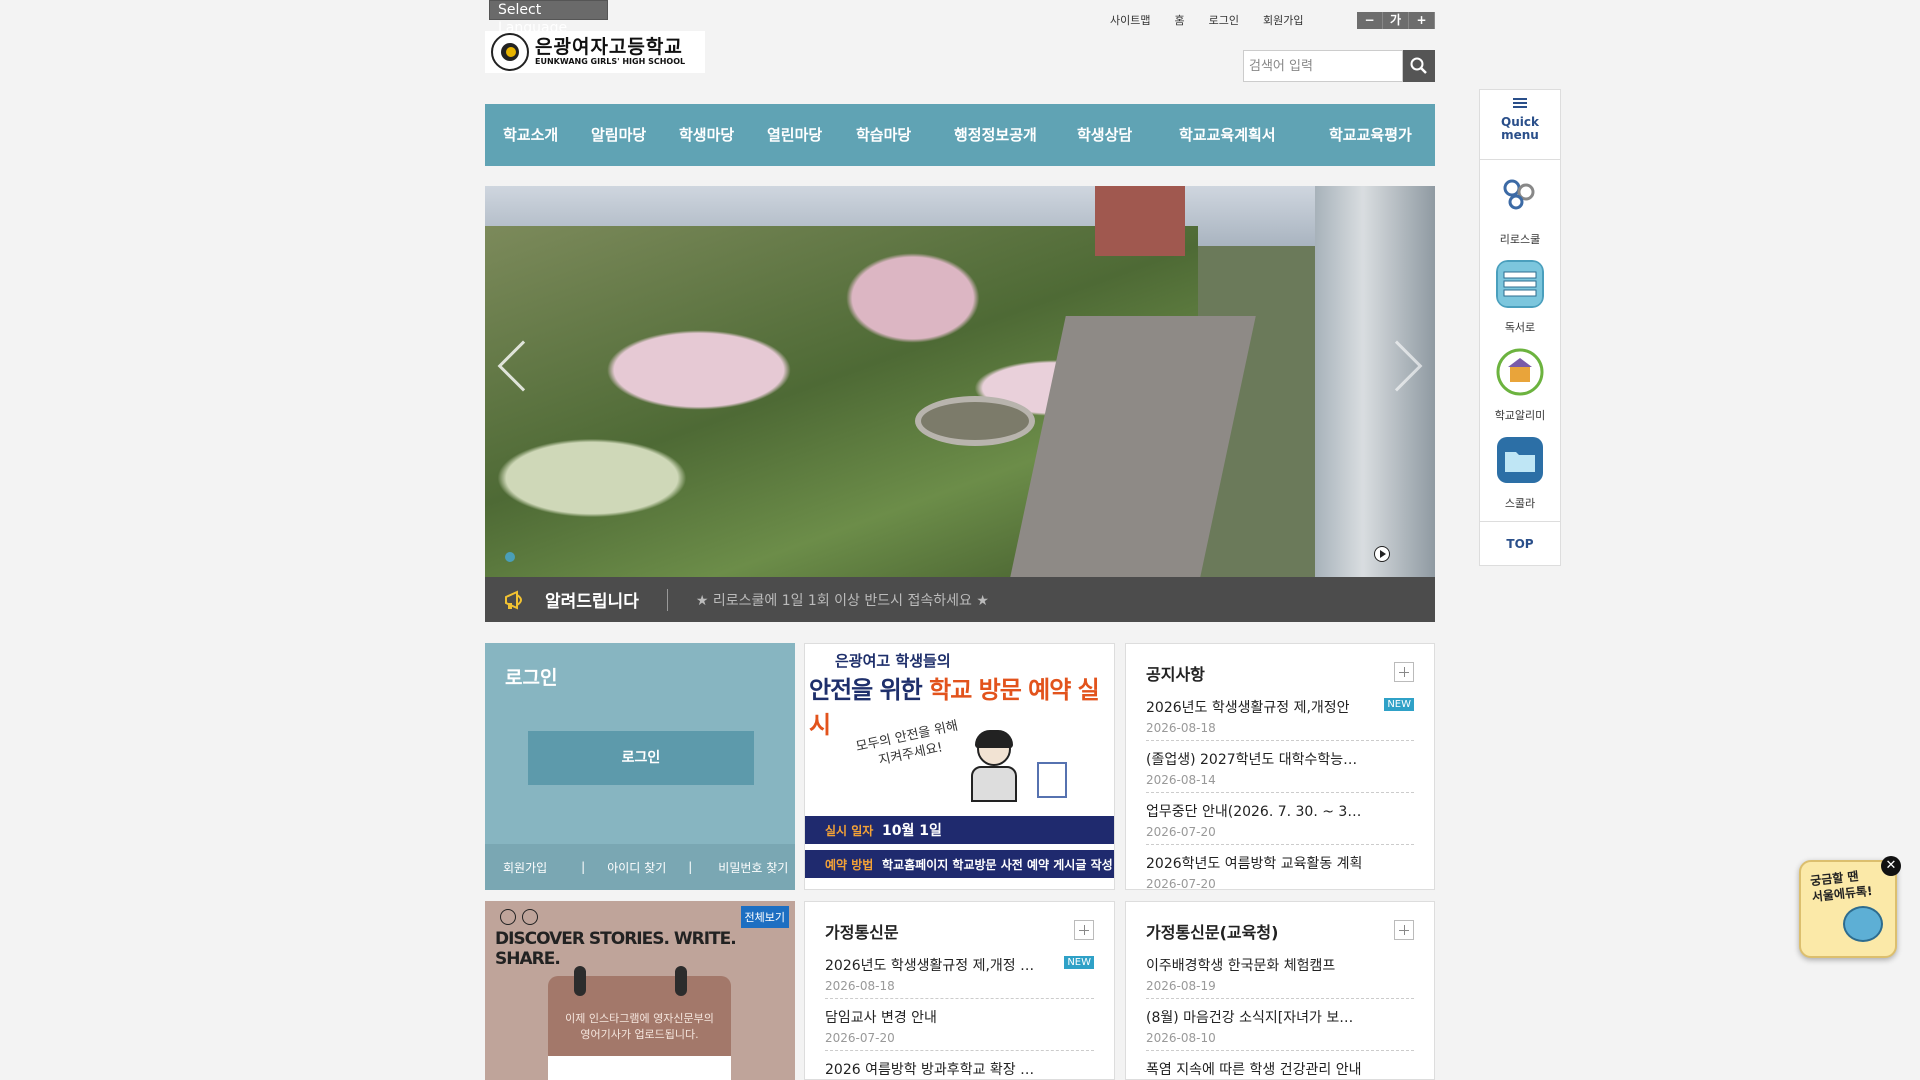  I want to click on font-default-button: 가, so click(1396, 20).